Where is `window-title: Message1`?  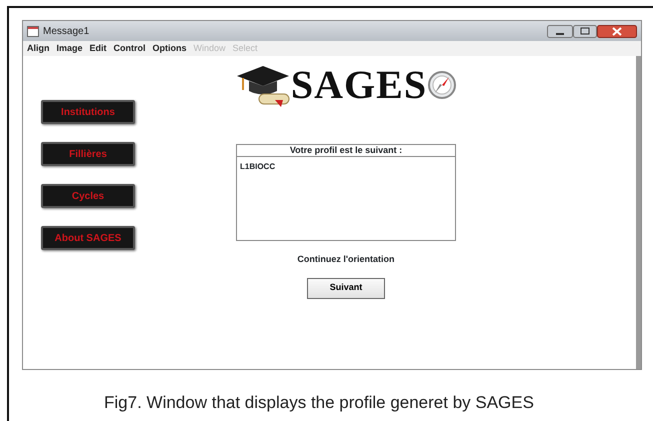
window-title: Message1 is located at coordinates (66, 31).